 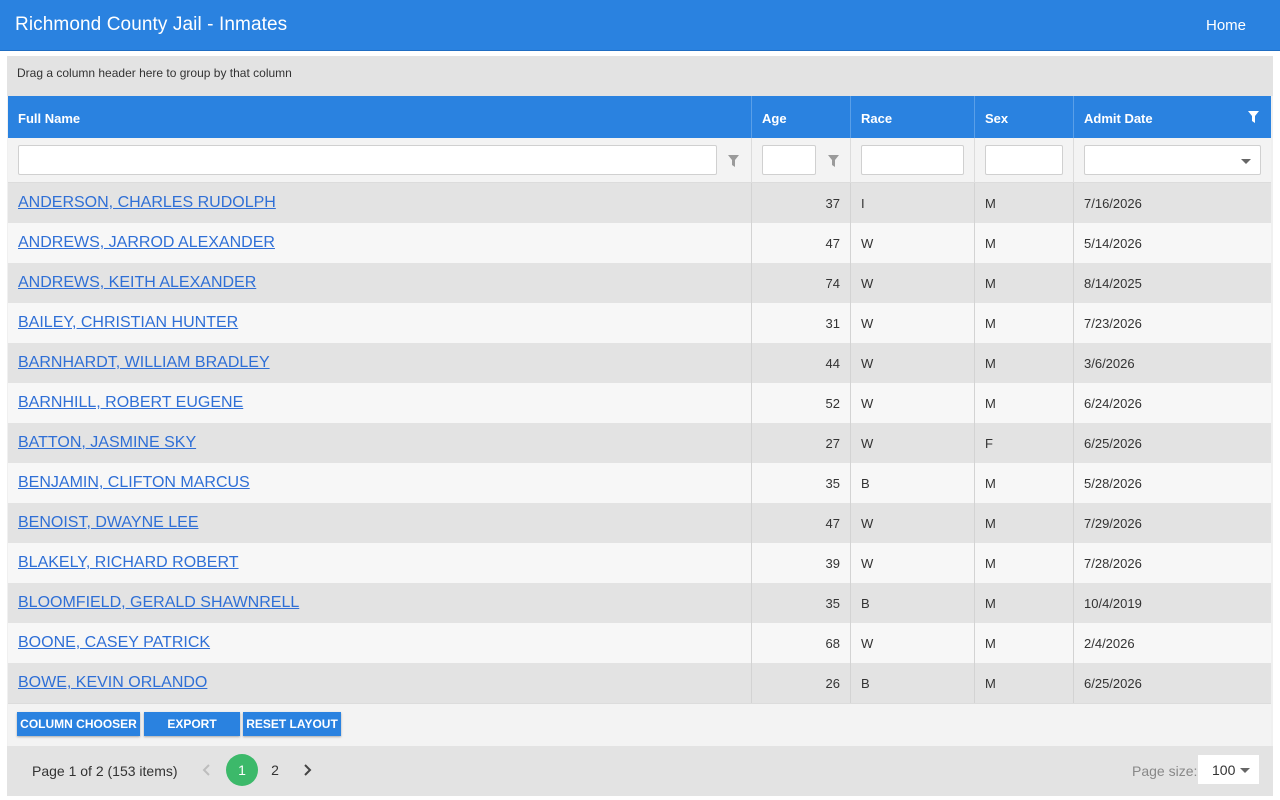 What do you see at coordinates (1172, 203) in the screenshot?
I see `admit-date-cell: 7/16/2026` at bounding box center [1172, 203].